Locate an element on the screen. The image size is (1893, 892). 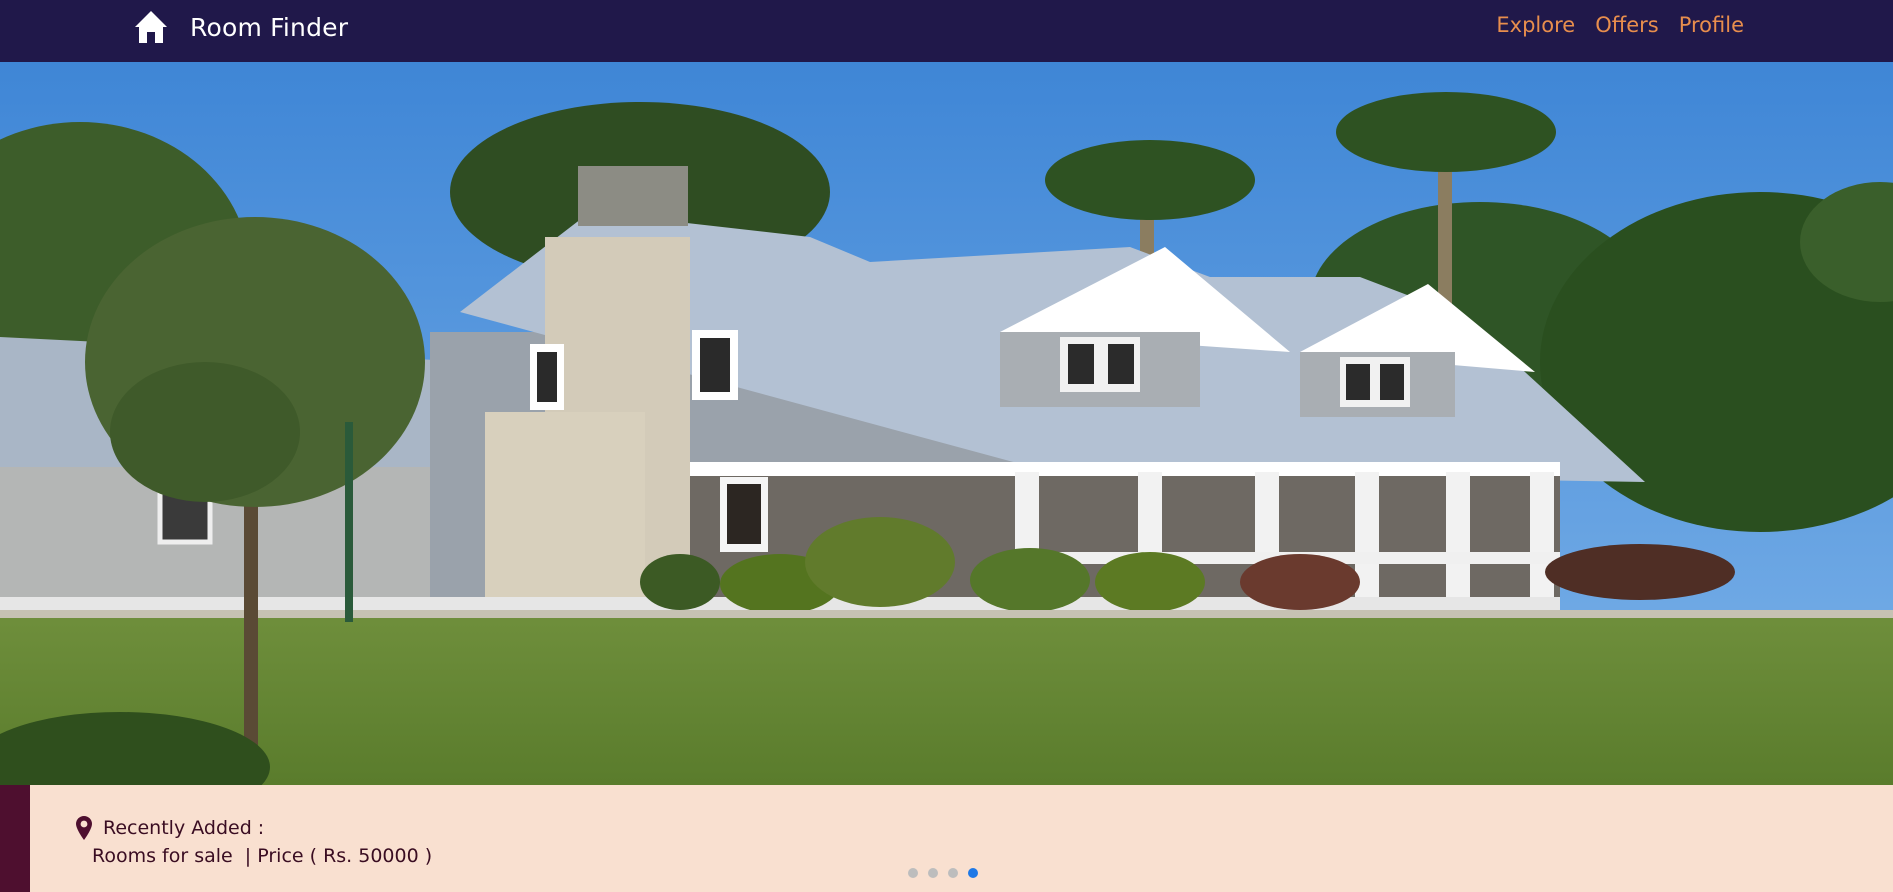
nav-menu: Explore Offers Profile is located at coordinates (1620, 25).